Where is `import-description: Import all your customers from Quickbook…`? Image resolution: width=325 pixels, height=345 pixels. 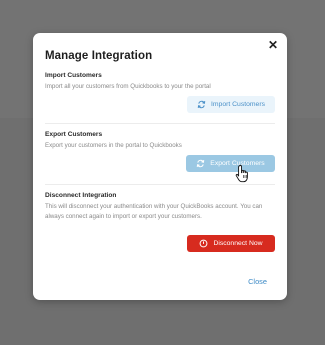 import-description: Import all your customers from Quickbook… is located at coordinates (128, 86).